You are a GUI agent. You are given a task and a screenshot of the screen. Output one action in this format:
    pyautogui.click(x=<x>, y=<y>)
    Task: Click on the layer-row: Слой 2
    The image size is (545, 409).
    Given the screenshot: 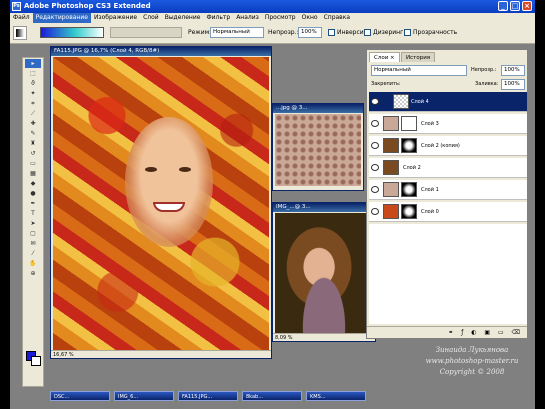 What is the action you would take?
    pyautogui.click(x=448, y=168)
    